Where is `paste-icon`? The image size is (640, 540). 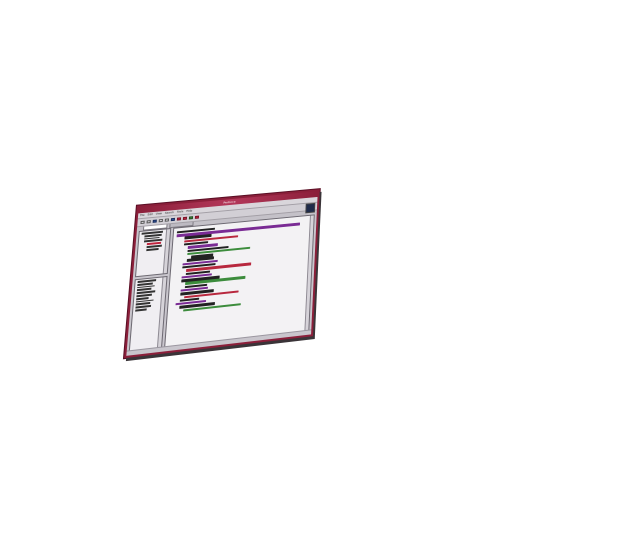
paste-icon is located at coordinates (173, 219).